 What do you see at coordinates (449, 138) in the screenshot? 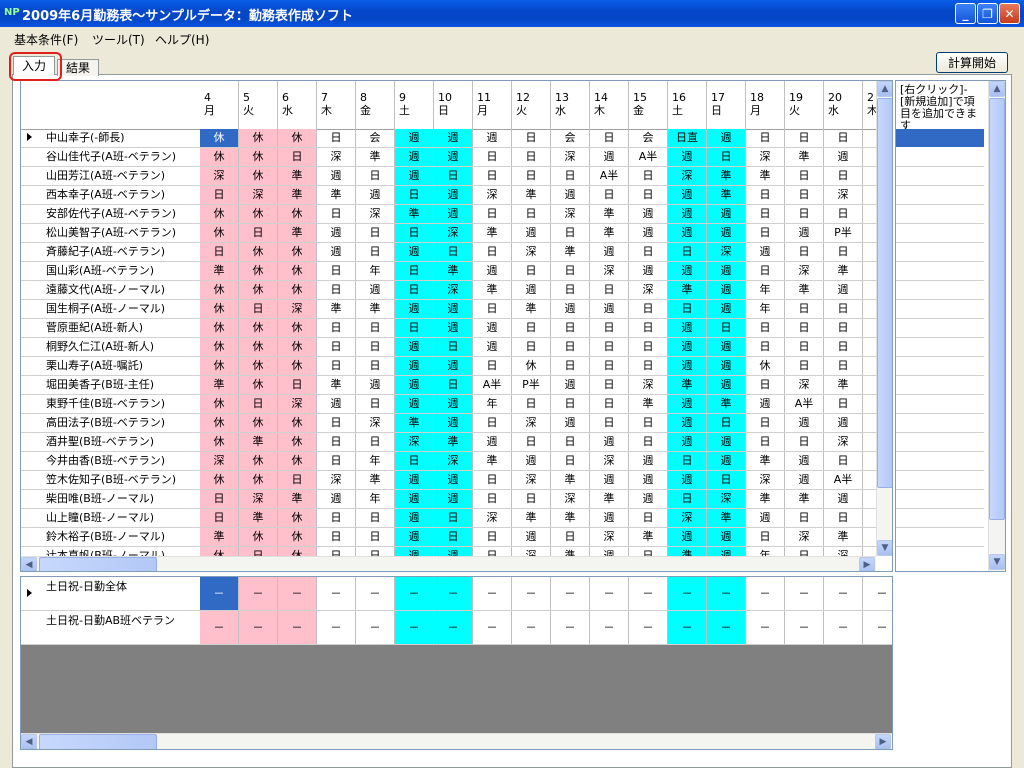
I see `staff-row: 中山幸子(-師長) 休休休日会週週週日会日会日直週日日日` at bounding box center [449, 138].